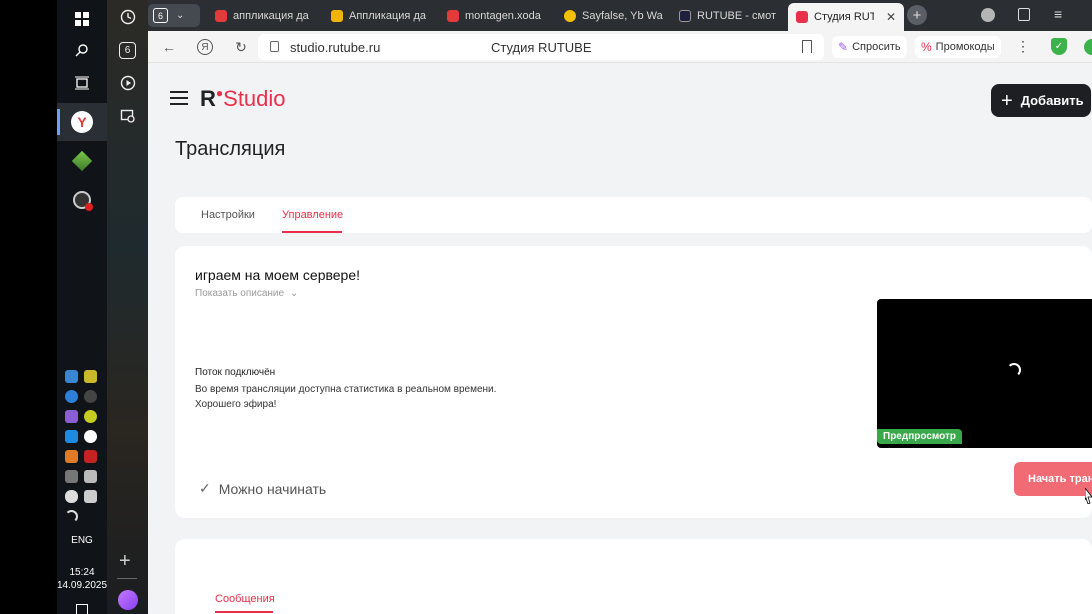 This screenshot has height=614, width=1092. Describe the element at coordinates (90, 476) in the screenshot. I see `battery-icon` at that location.